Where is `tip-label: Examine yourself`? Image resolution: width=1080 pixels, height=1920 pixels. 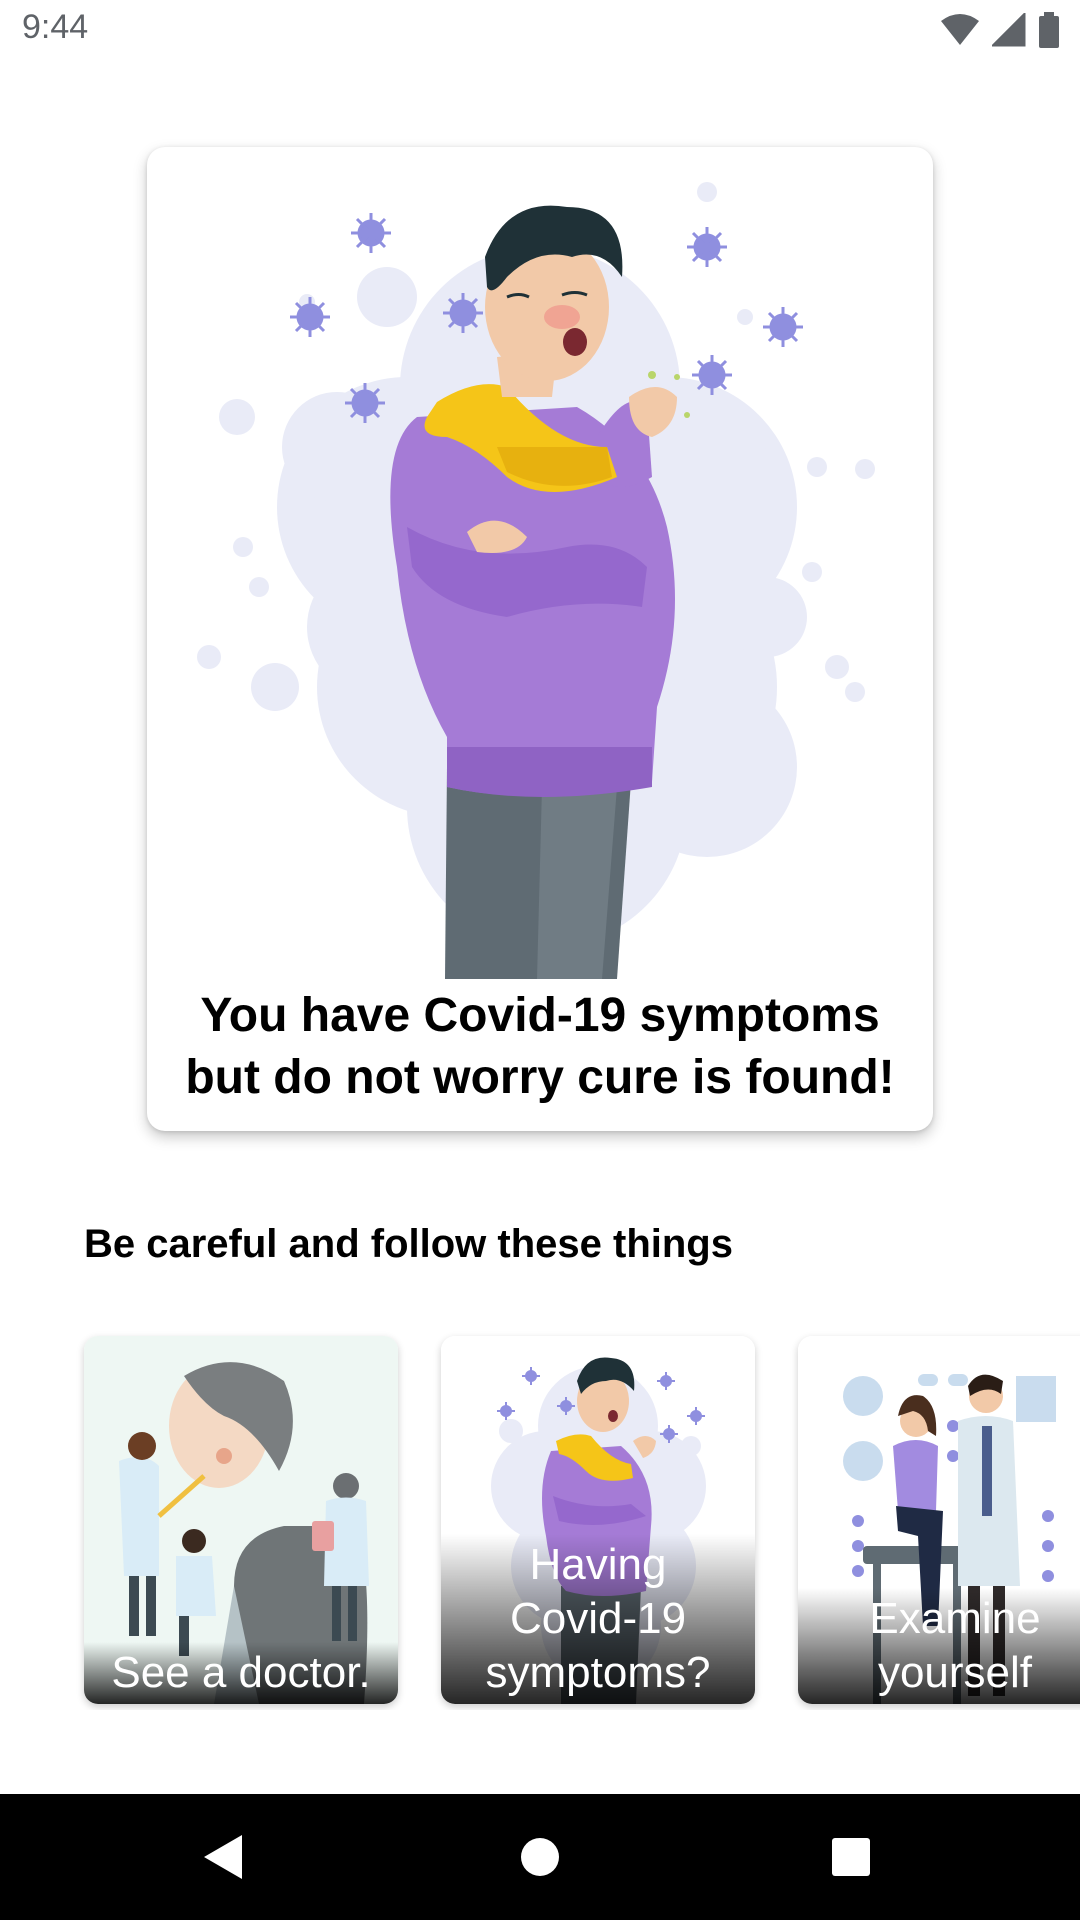 tip-label: Examine yourself is located at coordinates (955, 1645).